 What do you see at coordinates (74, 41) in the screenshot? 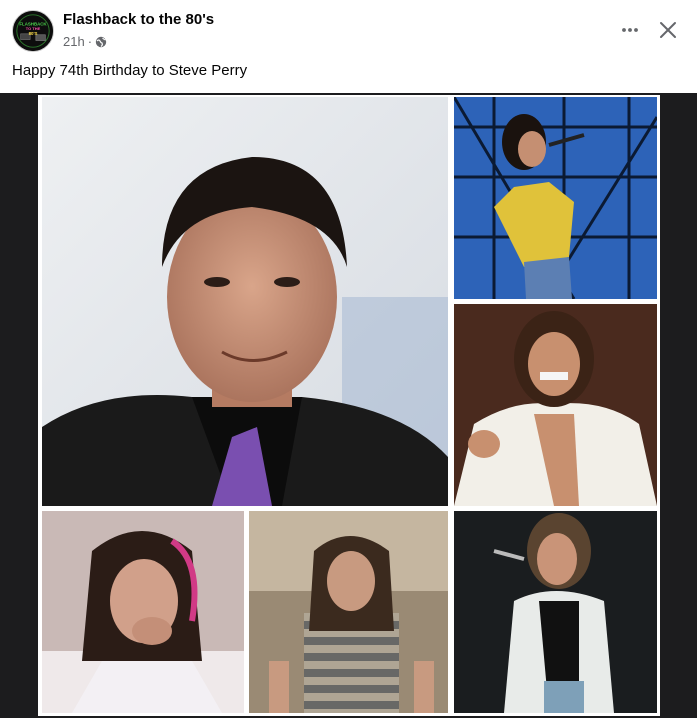
I see `post-timestamp: 21h` at bounding box center [74, 41].